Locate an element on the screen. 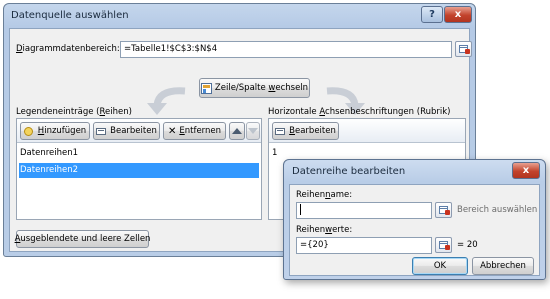  edit-series-dialog-title: Datenreihe bearbeiten is located at coordinates (349, 171).